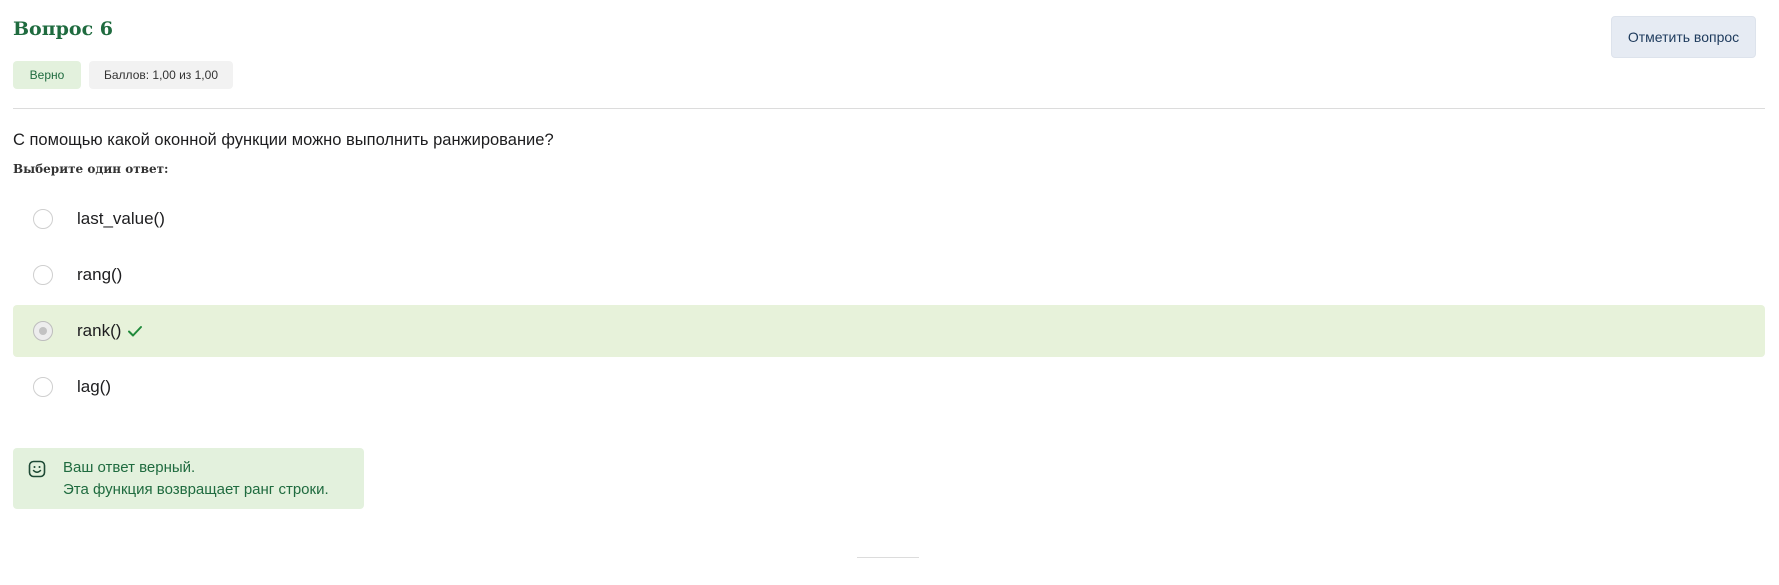 Image resolution: width=1779 pixels, height=585 pixels. I want to click on flag-question-button: Отметить вопрос, so click(1683, 37).